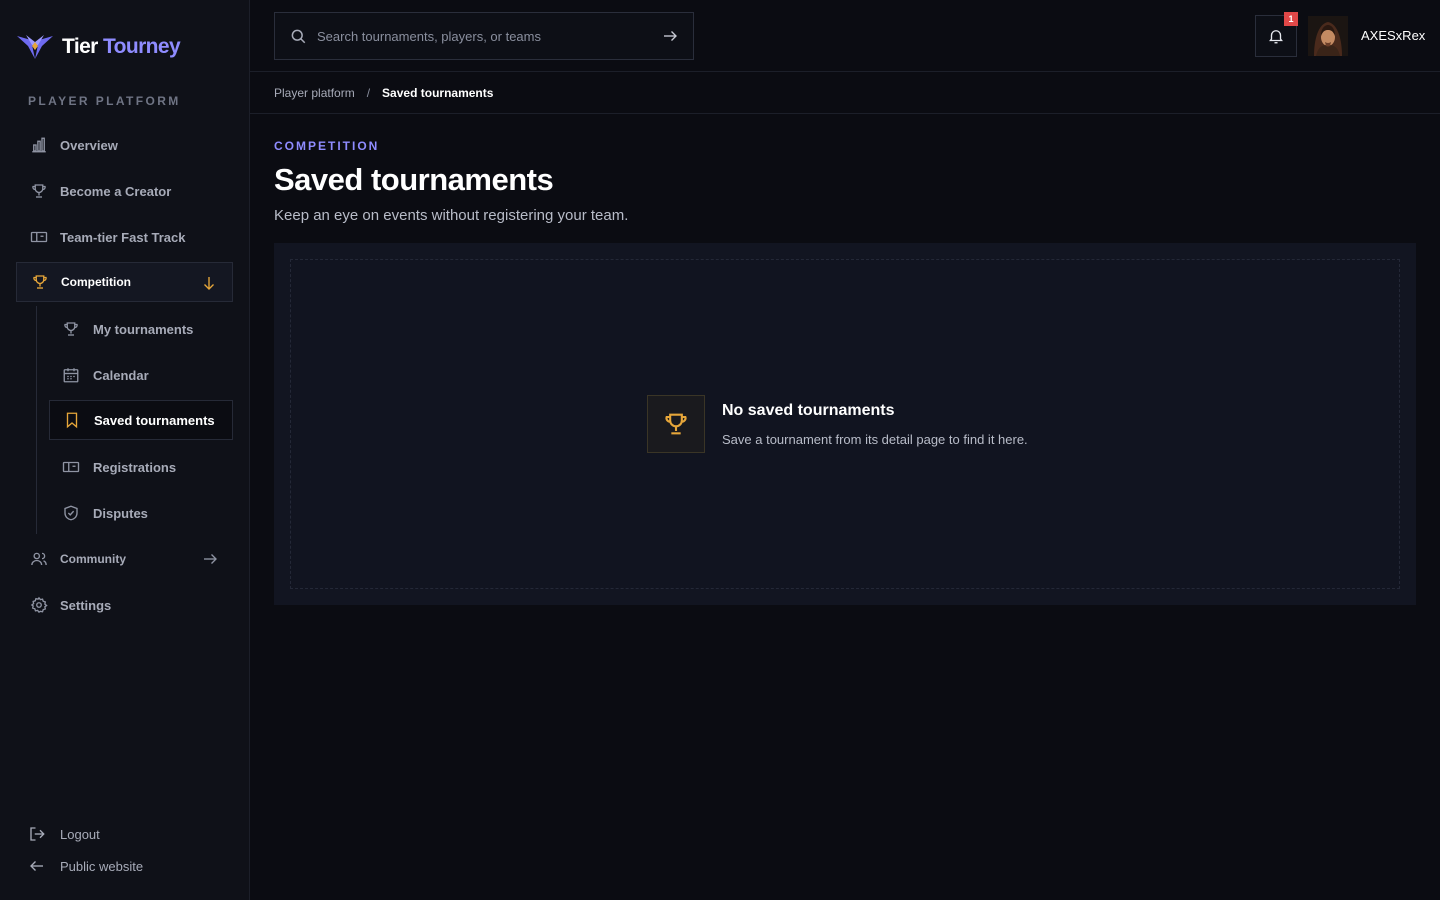  I want to click on gear-icon, so click(39, 605).